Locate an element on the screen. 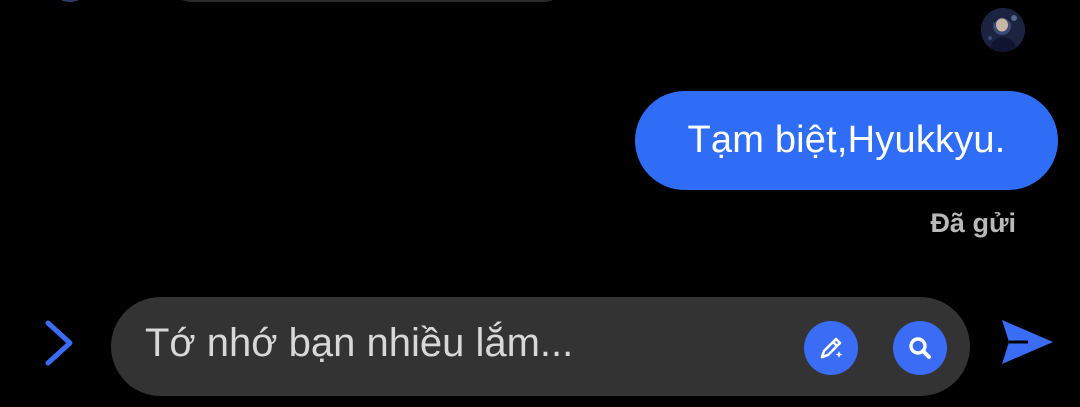 The image size is (1080, 407). magic-pen-button is located at coordinates (831, 348).